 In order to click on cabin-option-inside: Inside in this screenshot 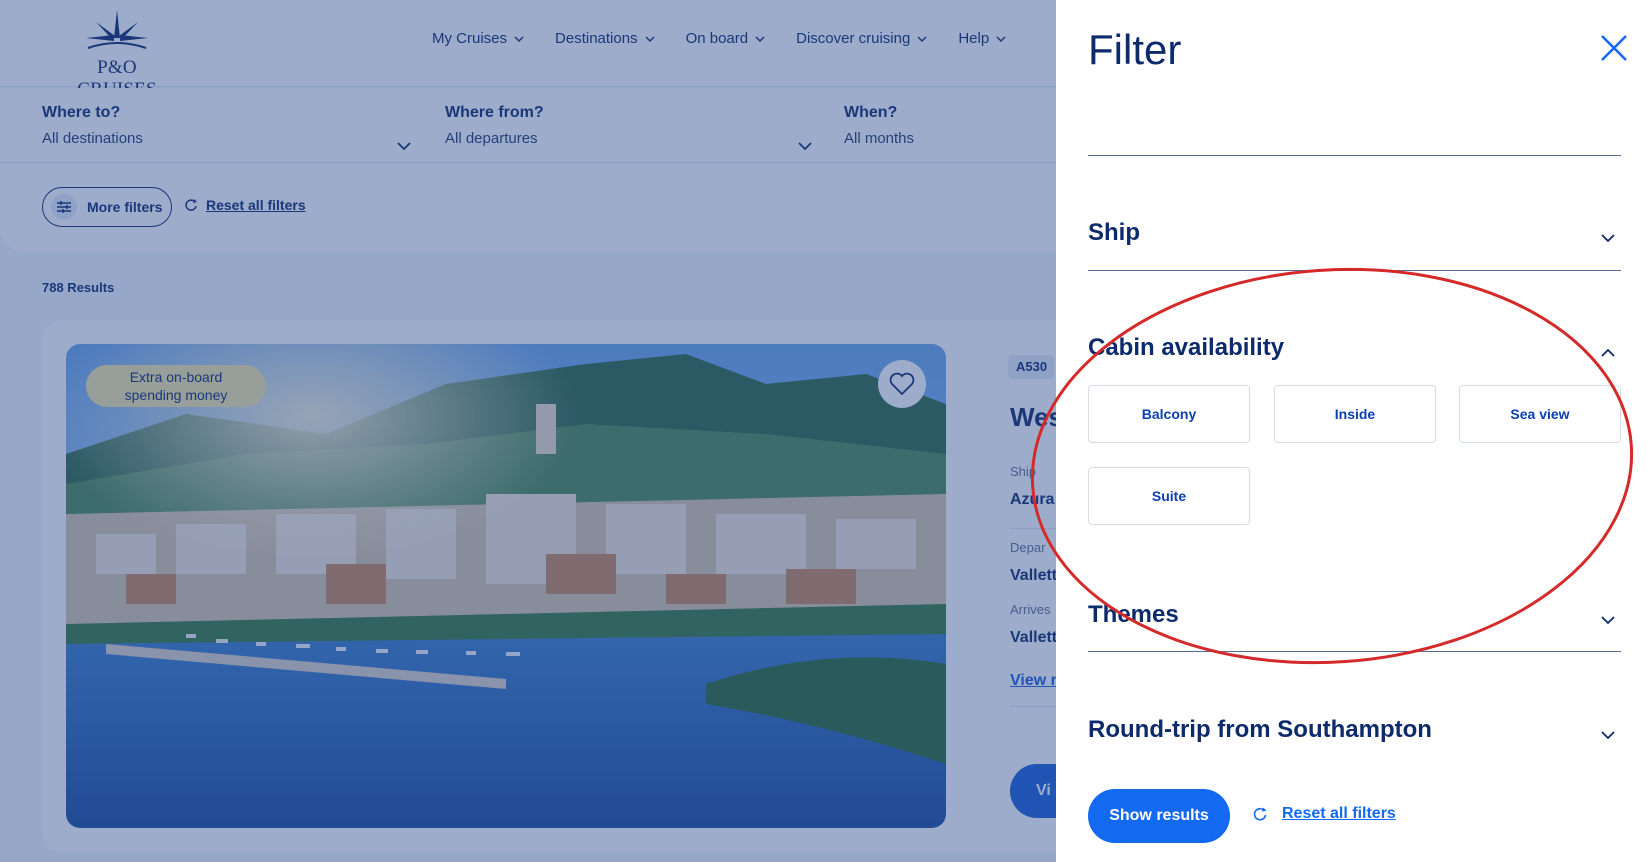, I will do `click(1355, 414)`.